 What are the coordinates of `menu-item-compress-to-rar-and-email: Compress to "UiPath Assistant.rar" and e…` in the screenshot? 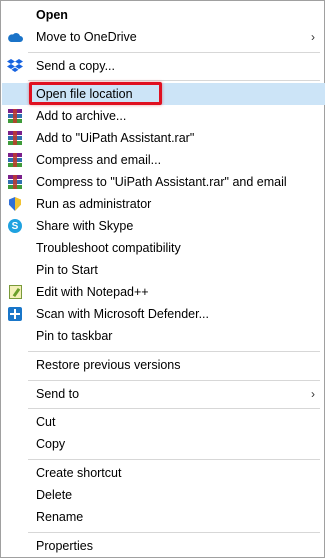 It's located at (163, 182).